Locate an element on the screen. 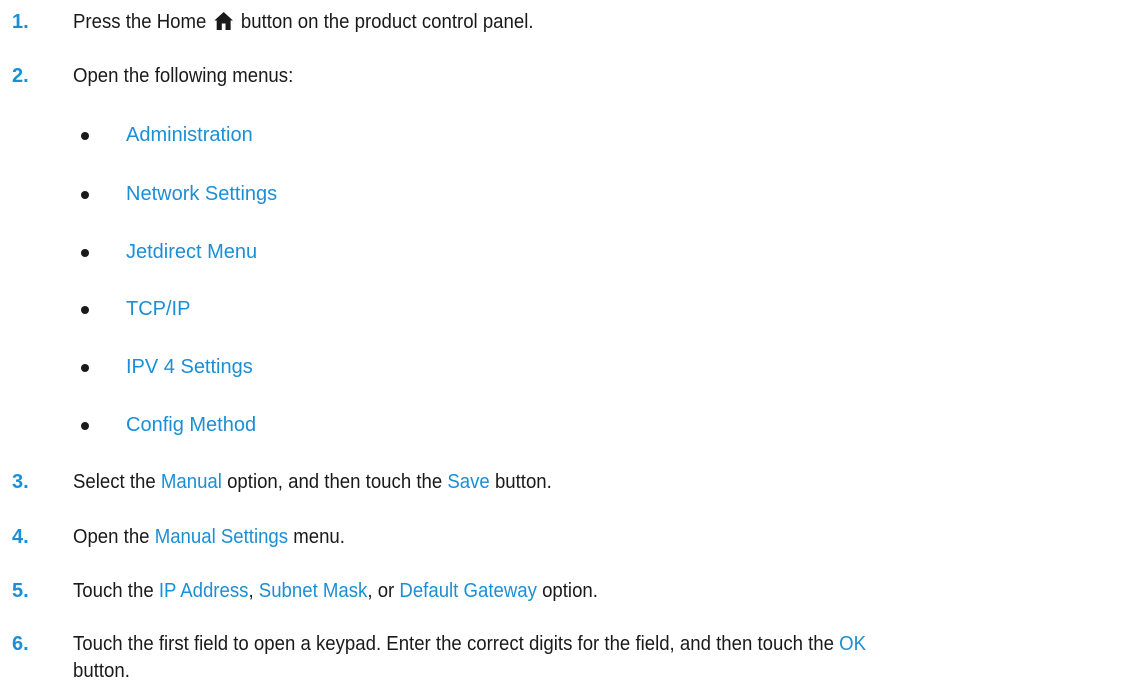 This screenshot has width=1133, height=685. home-icon is located at coordinates (223, 25).